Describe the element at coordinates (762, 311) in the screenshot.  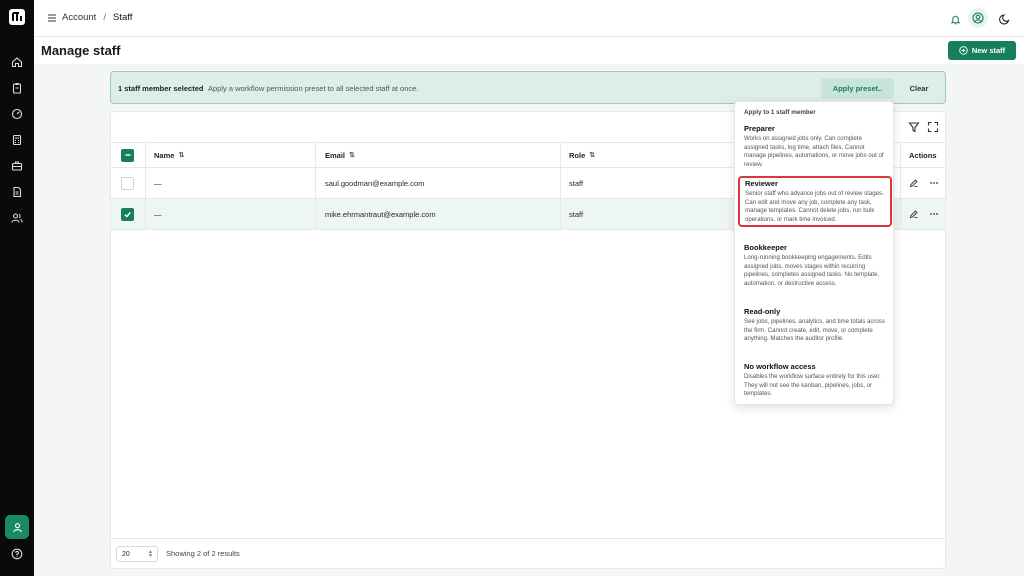
I see `option-title: Read-only` at that location.